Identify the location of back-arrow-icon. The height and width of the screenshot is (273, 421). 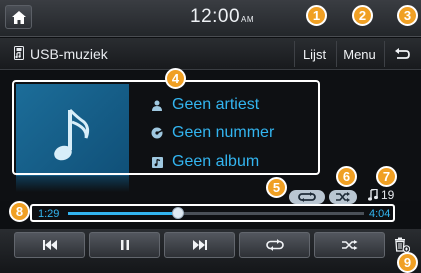
(402, 53).